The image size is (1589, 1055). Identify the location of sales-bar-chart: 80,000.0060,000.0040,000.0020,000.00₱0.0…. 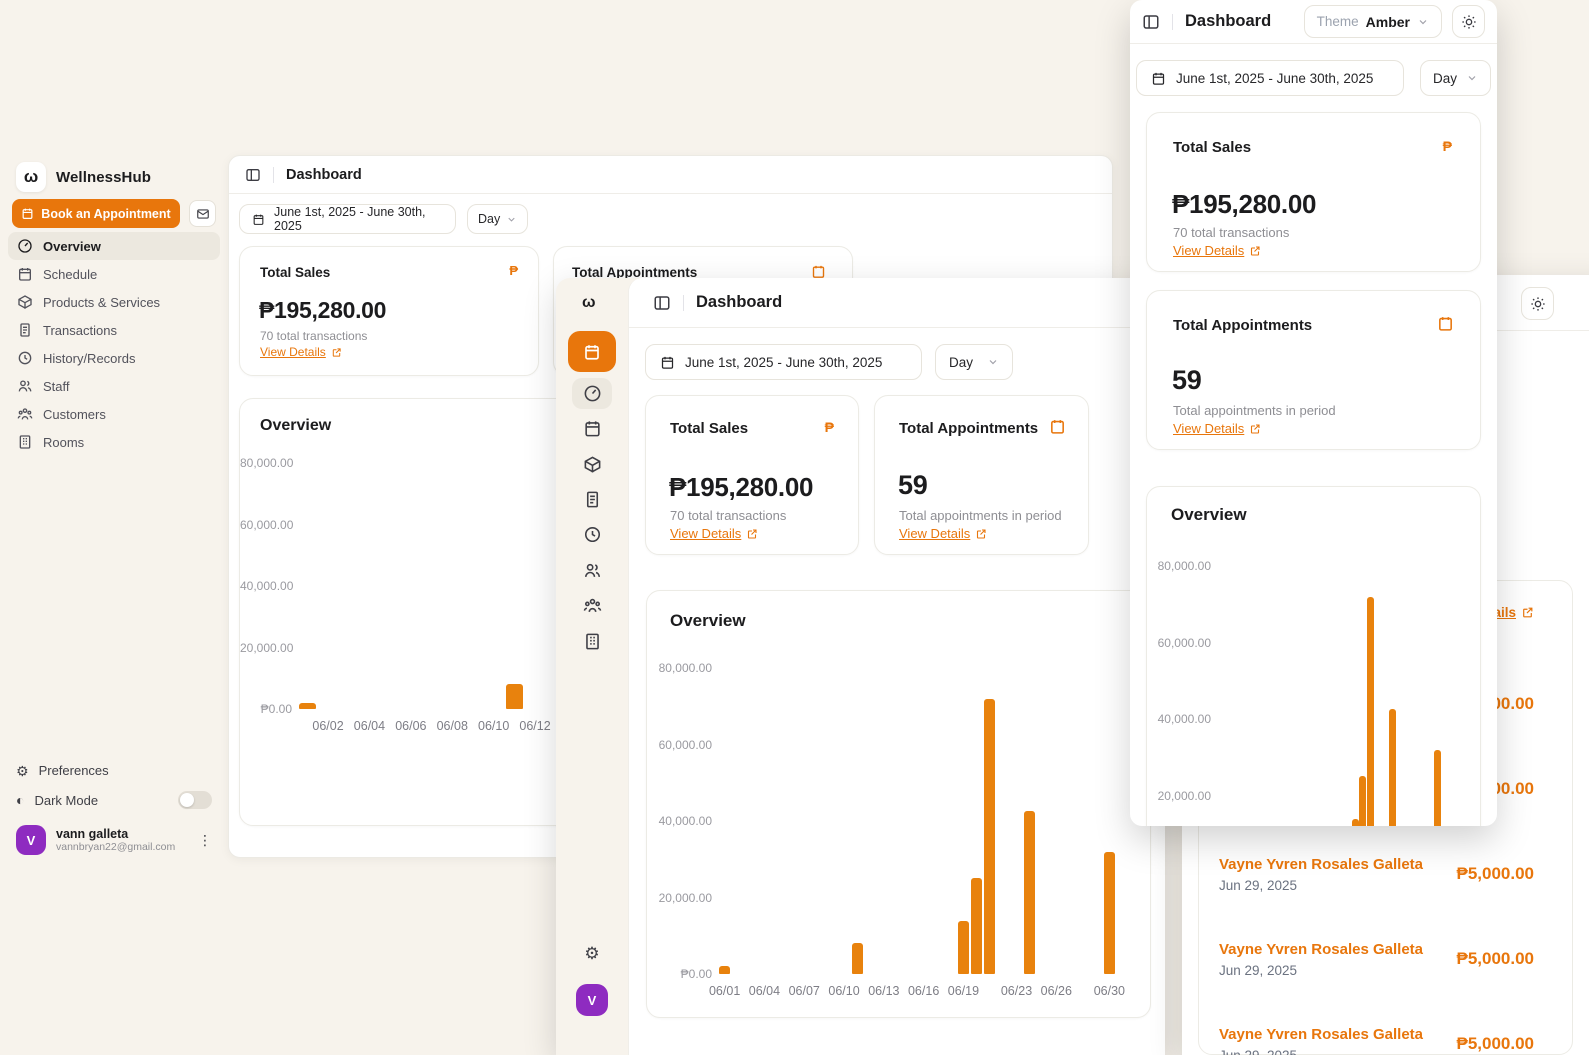
(1313, 656).